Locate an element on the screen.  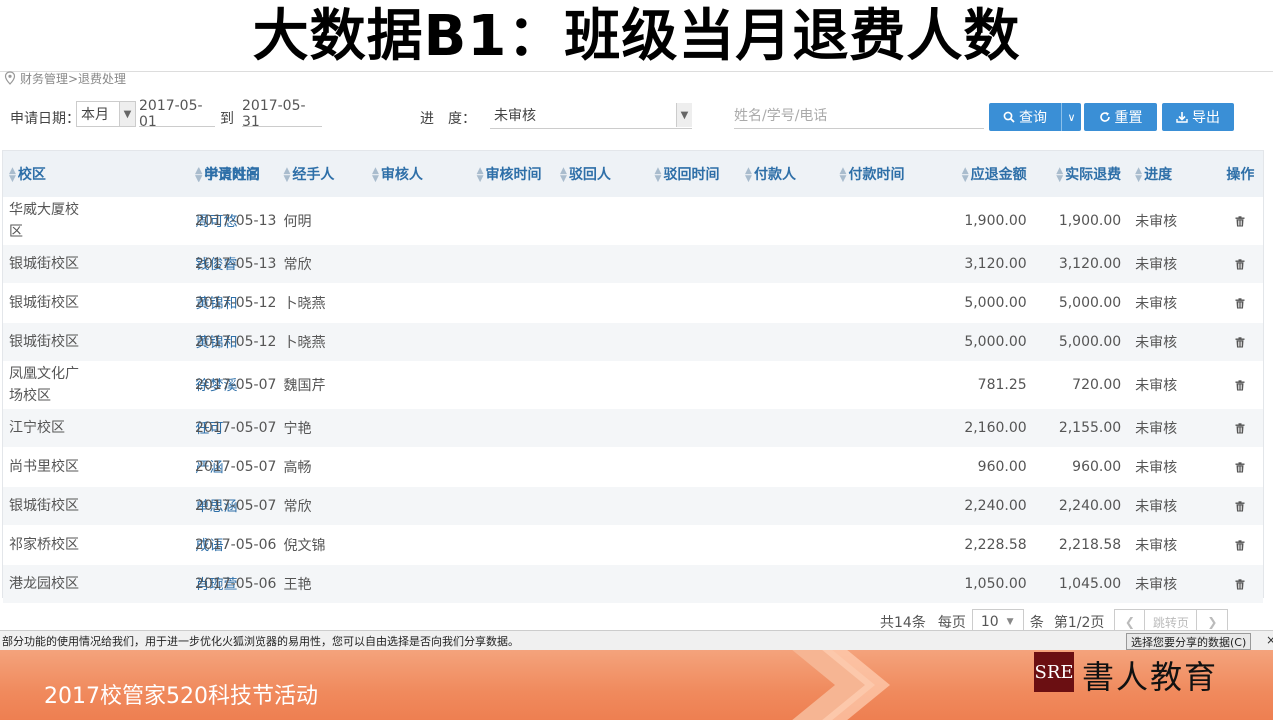
cell-student-link: 钱俊睿 is located at coordinates (167, 264).